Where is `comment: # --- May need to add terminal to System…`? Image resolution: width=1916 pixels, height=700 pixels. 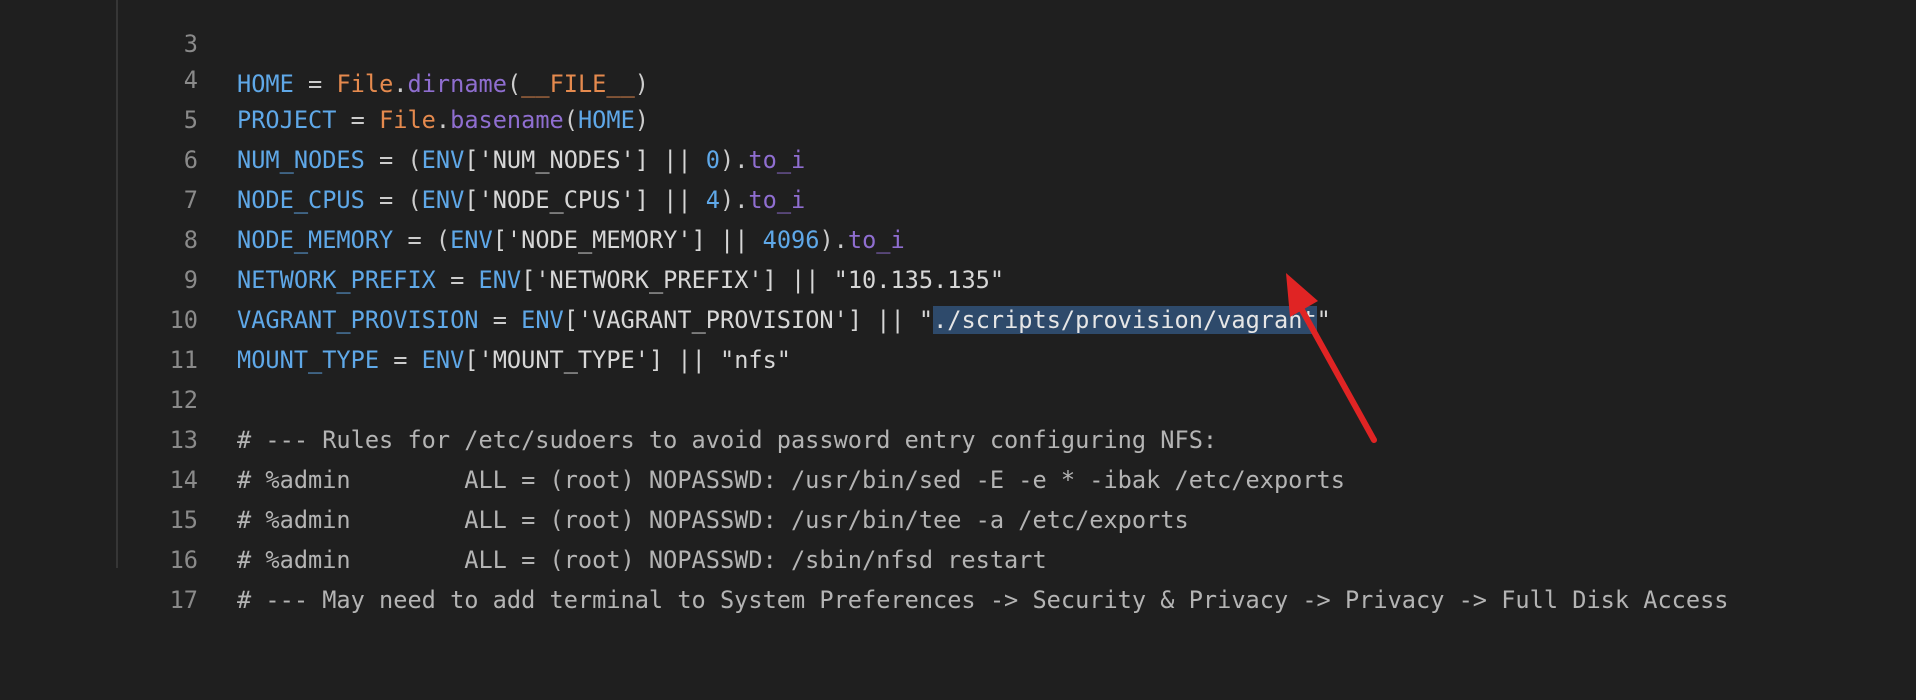
comment: # --- May need to add terminal to System… is located at coordinates (983, 600).